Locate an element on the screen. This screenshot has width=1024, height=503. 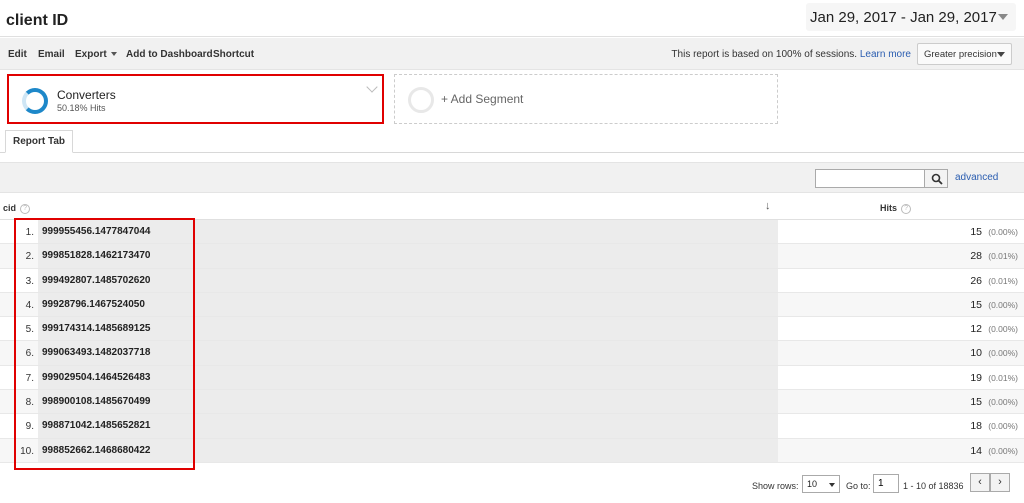
column-header-cid-label: cid is located at coordinates (10, 208).